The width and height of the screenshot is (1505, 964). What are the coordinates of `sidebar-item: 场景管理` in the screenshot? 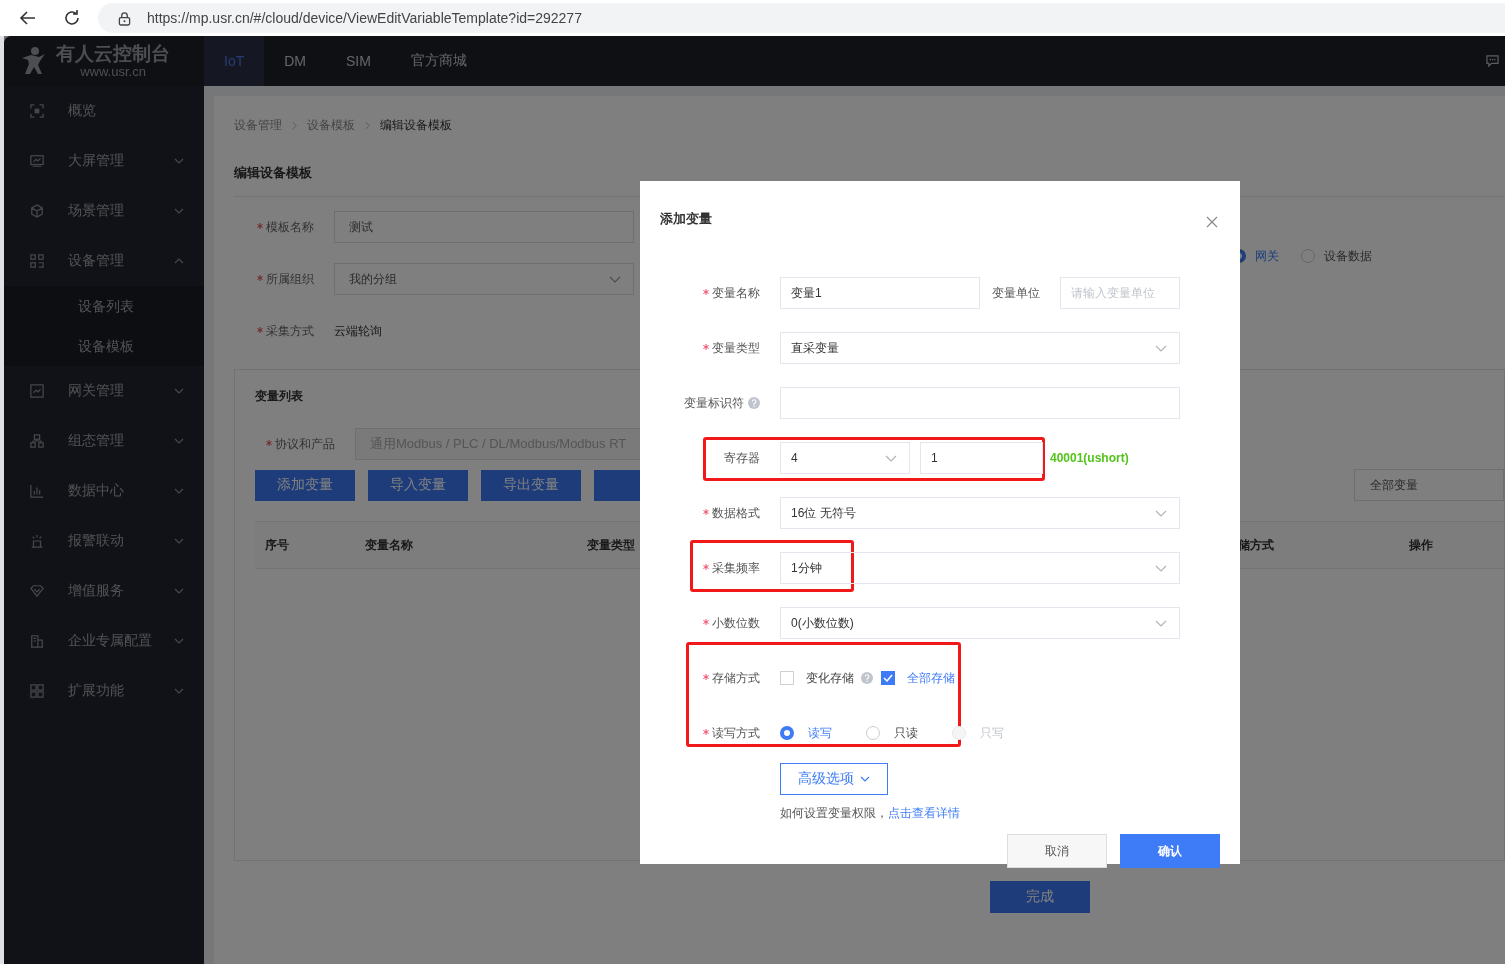 It's located at (104, 211).